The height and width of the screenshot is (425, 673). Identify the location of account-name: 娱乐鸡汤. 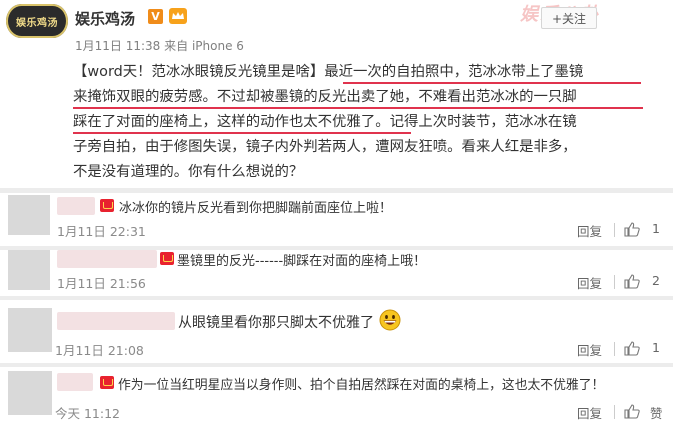
(105, 18).